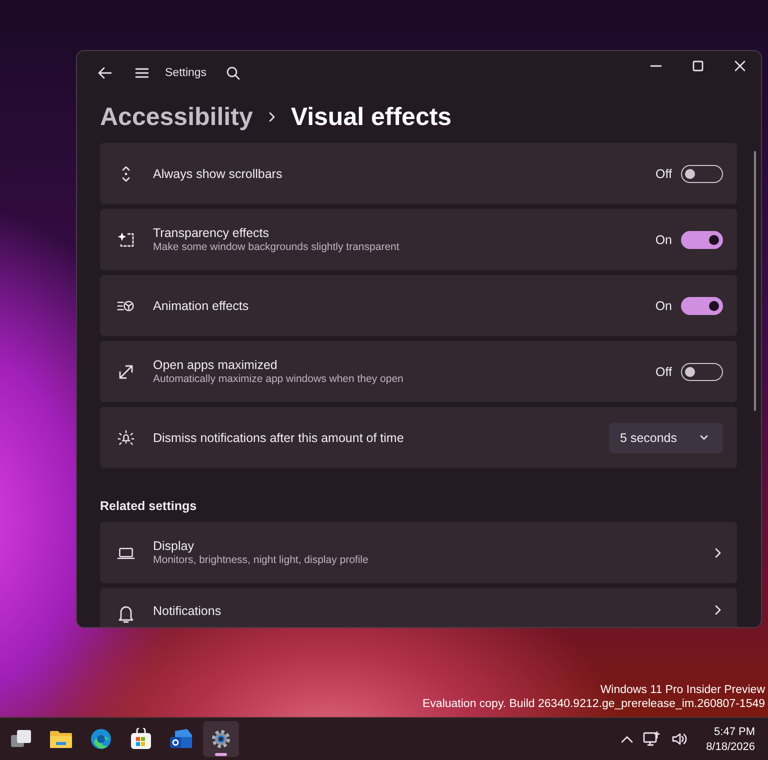 The width and height of the screenshot is (768, 760). I want to click on desktop-build-text: Windows 11 Pro Insider Preview, so click(682, 690).